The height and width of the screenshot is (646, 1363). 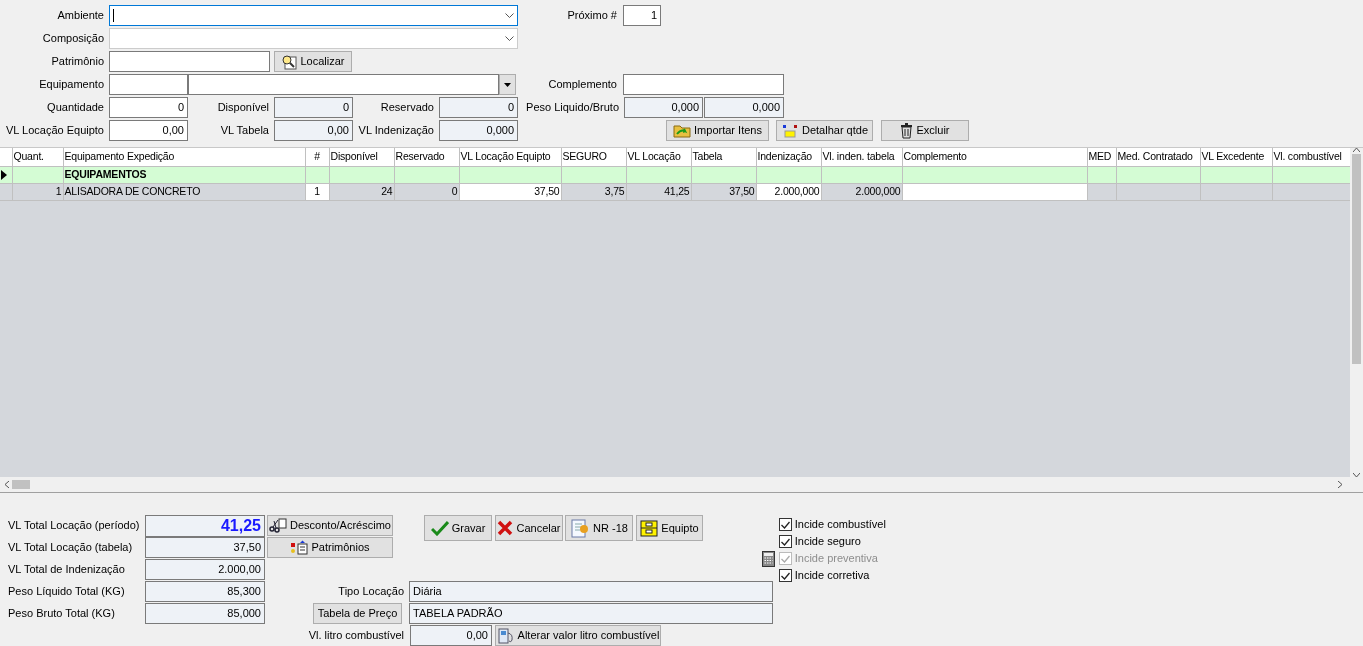 I want to click on column-header: VL Excedente, so click(x=1236, y=157).